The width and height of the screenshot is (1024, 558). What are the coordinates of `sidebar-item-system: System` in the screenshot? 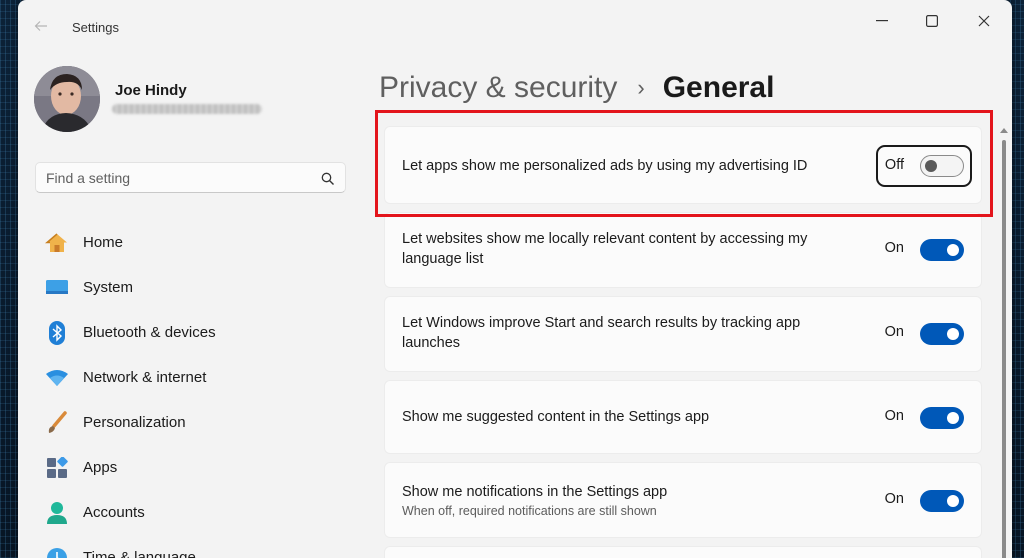 It's located at (195, 287).